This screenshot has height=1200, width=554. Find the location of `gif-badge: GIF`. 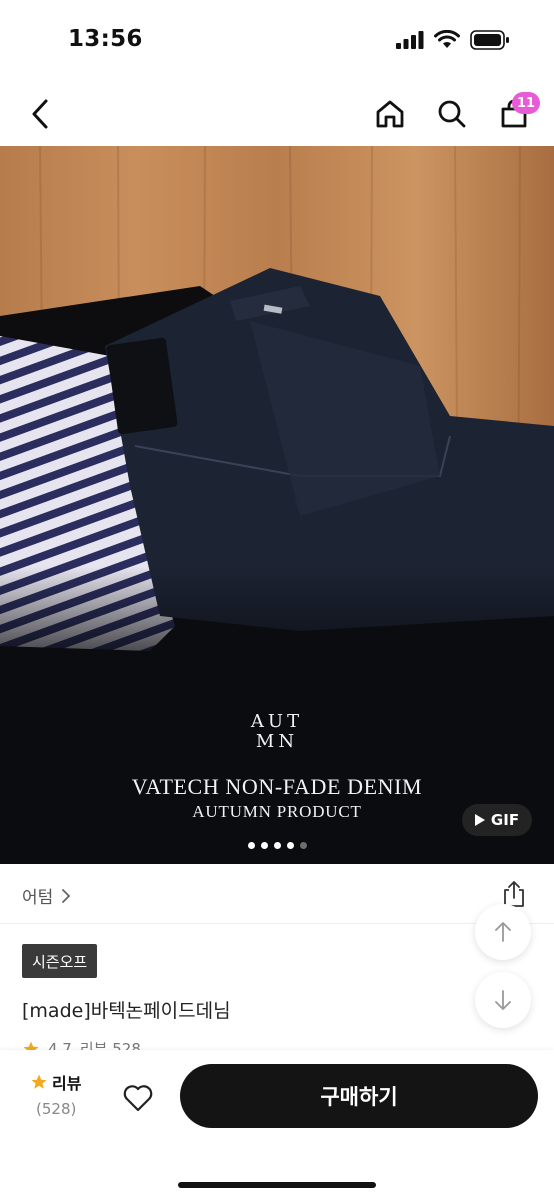

gif-badge: GIF is located at coordinates (497, 820).